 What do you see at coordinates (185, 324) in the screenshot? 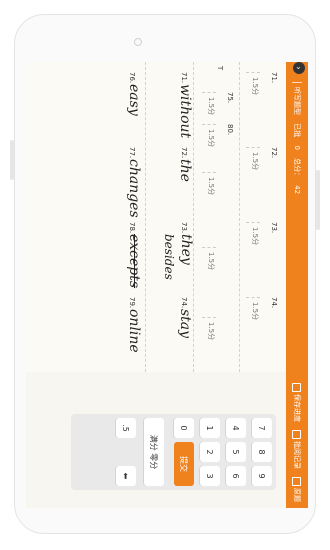
I see `handwritten-answer: stay` at bounding box center [185, 324].